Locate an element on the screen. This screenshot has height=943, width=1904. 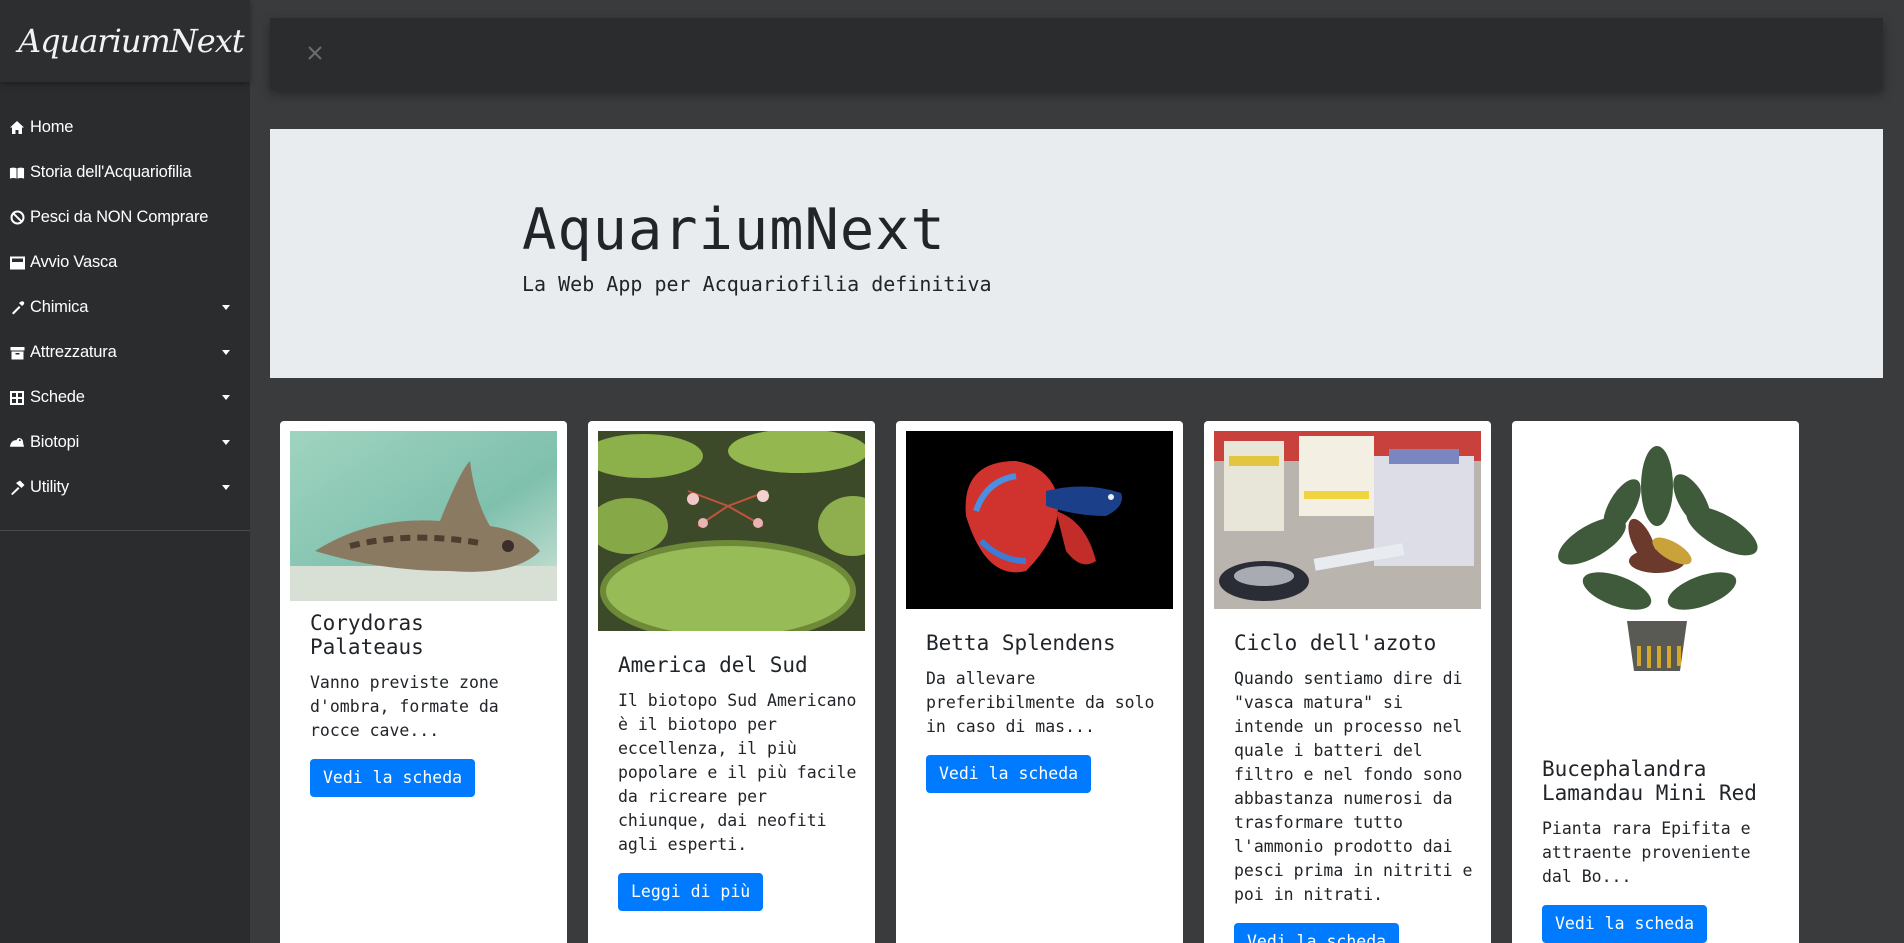
hero-subtitle: La Web App per Acquariofilia definitiva is located at coordinates (757, 284).